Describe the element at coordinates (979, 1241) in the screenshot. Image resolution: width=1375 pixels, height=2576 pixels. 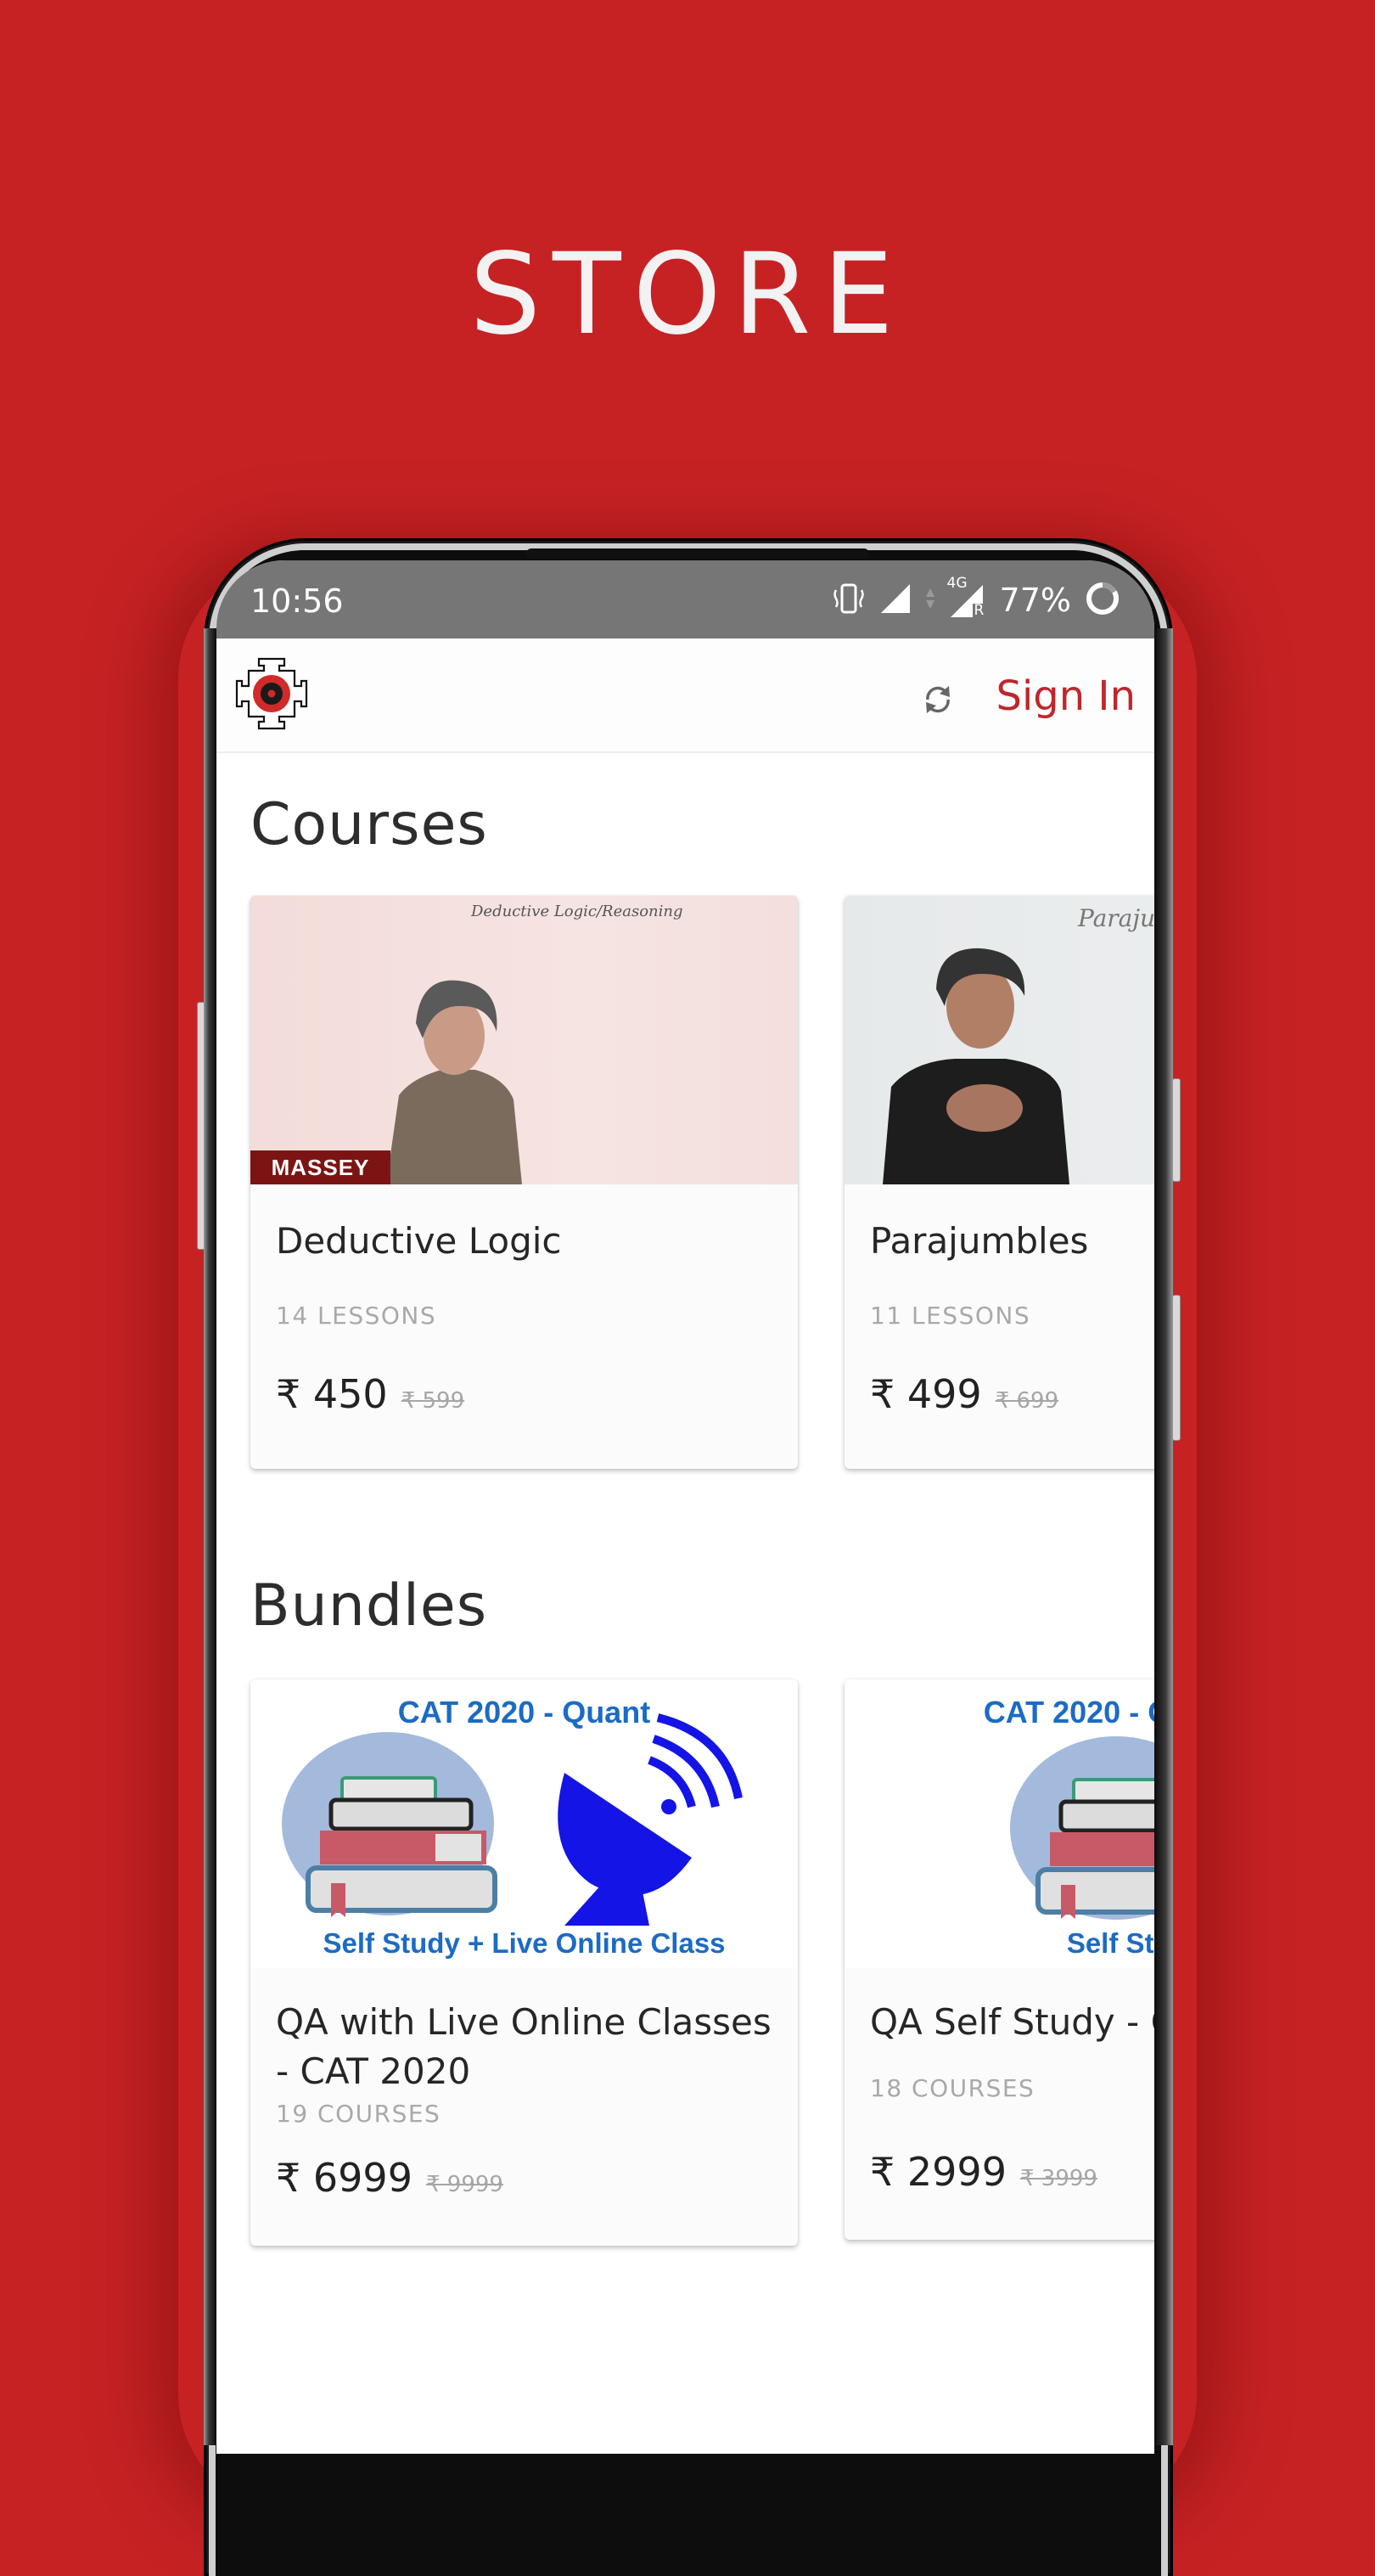
I see `course-title: Parajumbles` at that location.